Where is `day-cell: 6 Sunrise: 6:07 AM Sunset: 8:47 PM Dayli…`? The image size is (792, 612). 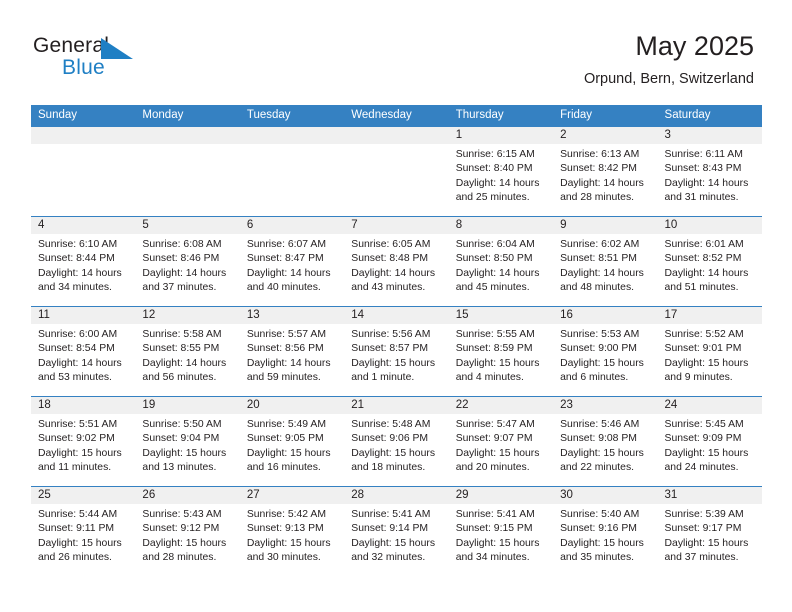
day-cell: 6 Sunrise: 6:07 AM Sunset: 8:47 PM Dayli… is located at coordinates (292, 261).